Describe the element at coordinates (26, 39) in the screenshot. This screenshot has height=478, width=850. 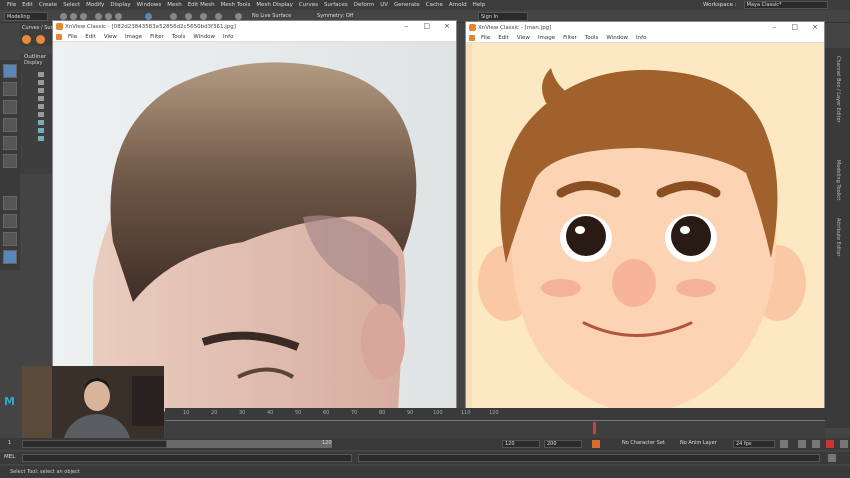
I see `sphere-icon` at that location.